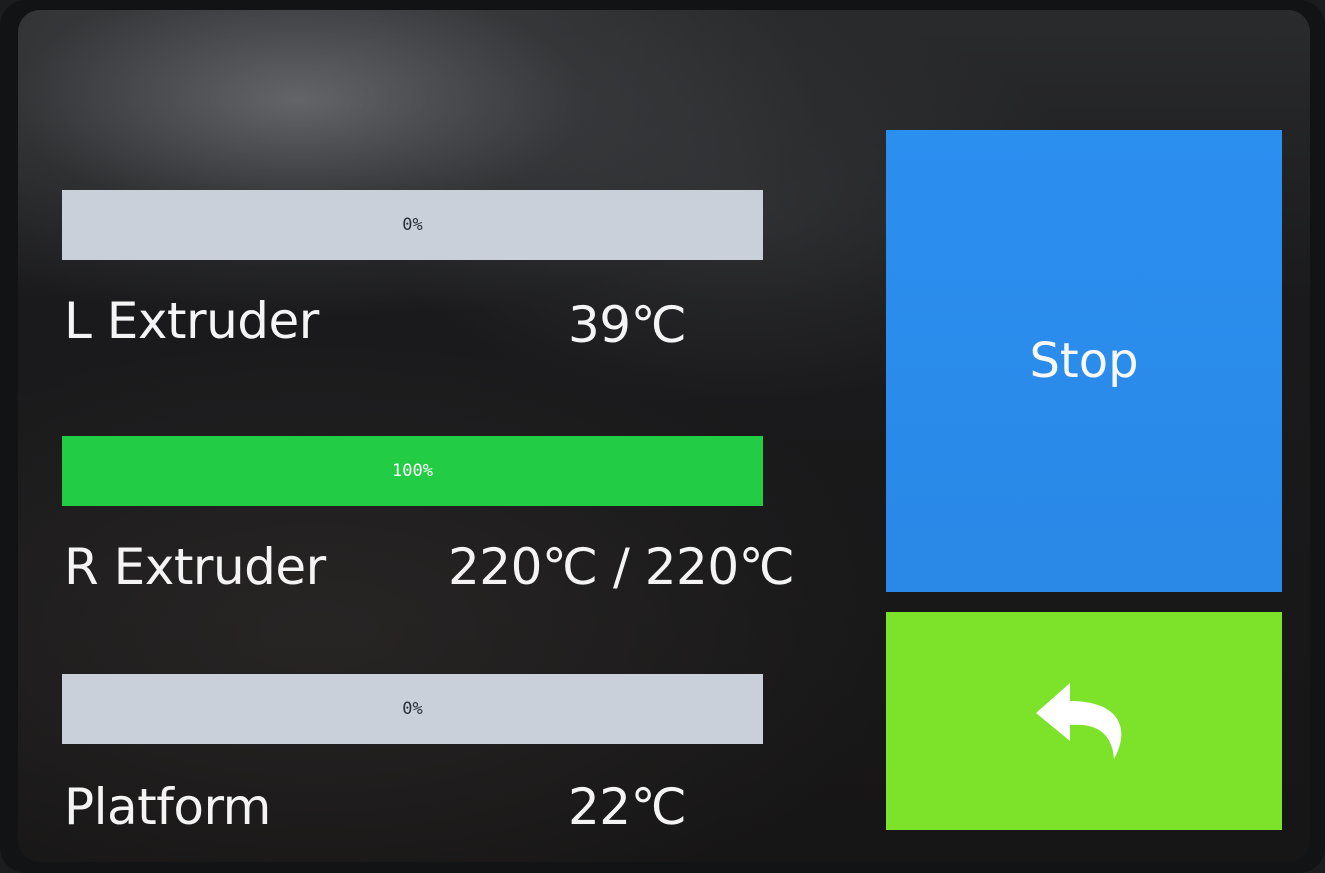 The height and width of the screenshot is (873, 1325). Describe the element at coordinates (195, 567) in the screenshot. I see `r-extruder-label: R Extruder` at that location.